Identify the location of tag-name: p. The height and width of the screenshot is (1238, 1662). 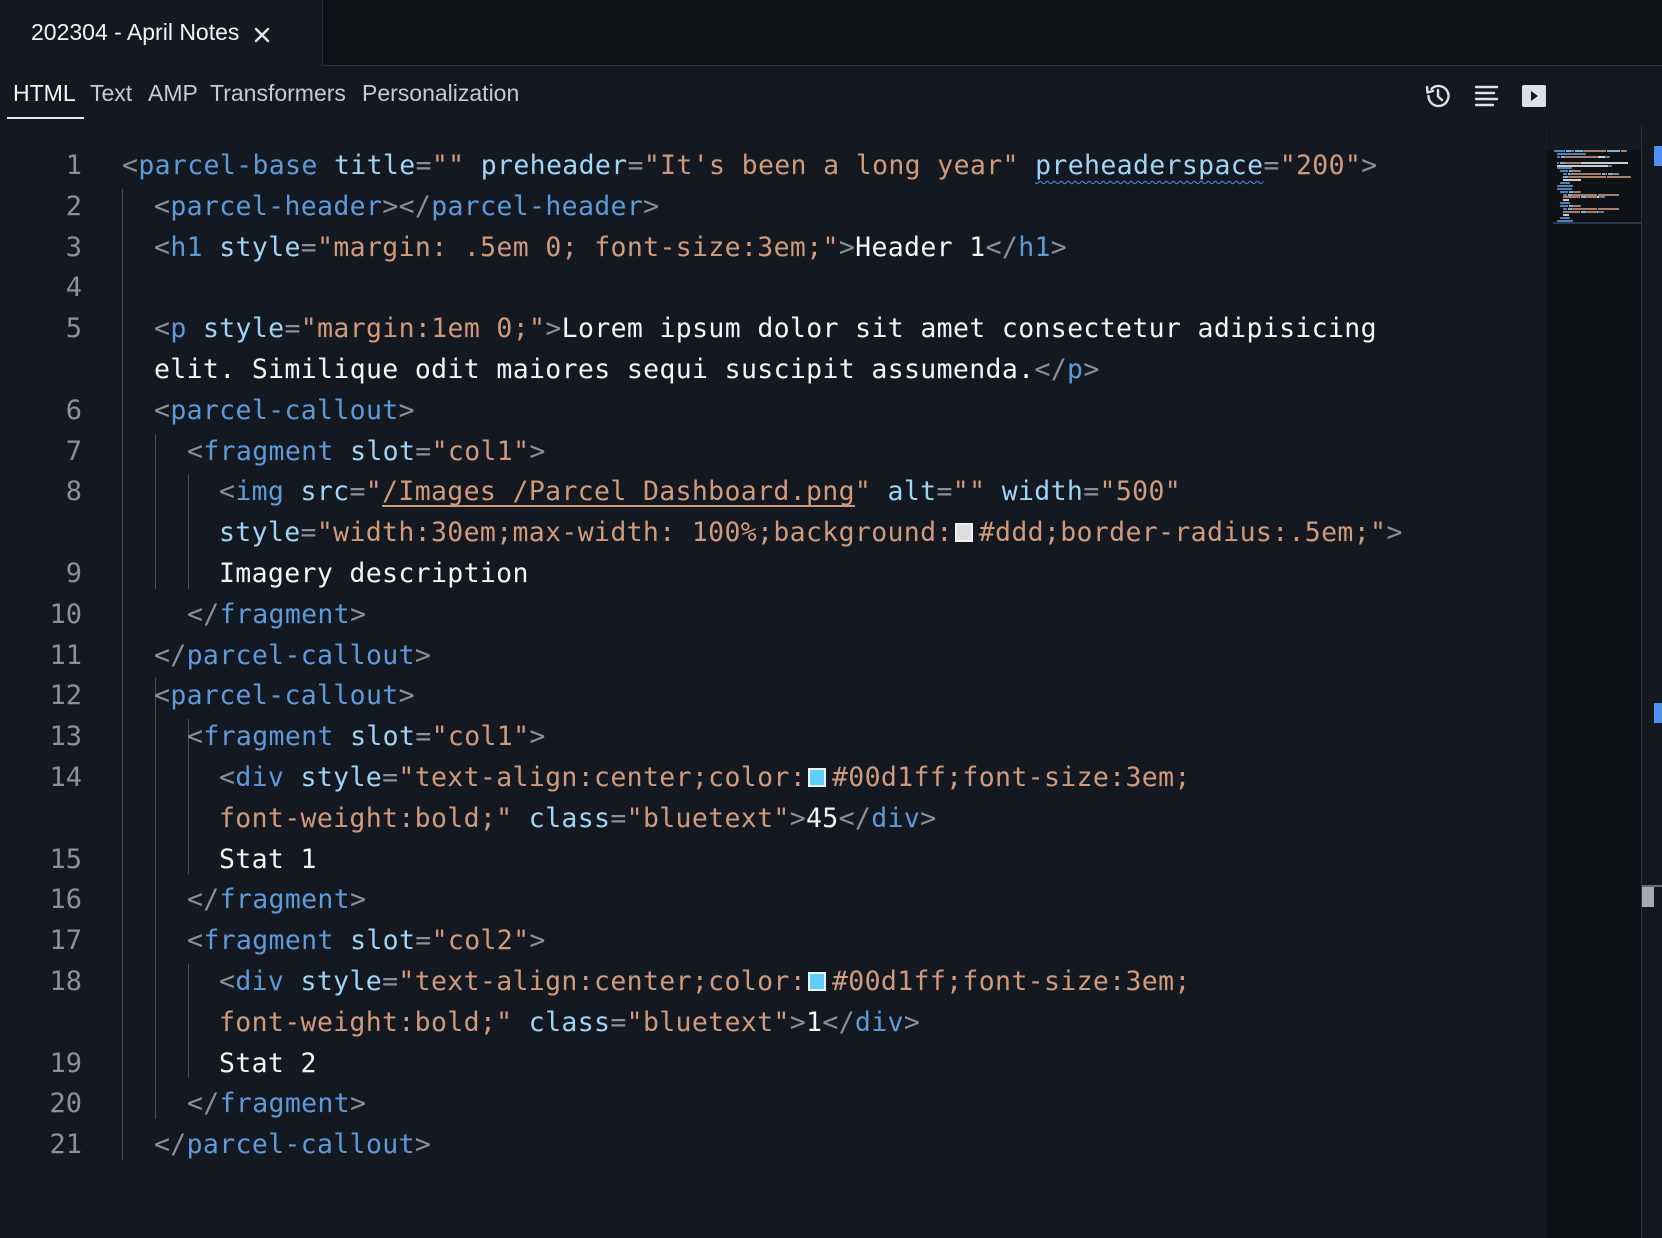
(178, 329).